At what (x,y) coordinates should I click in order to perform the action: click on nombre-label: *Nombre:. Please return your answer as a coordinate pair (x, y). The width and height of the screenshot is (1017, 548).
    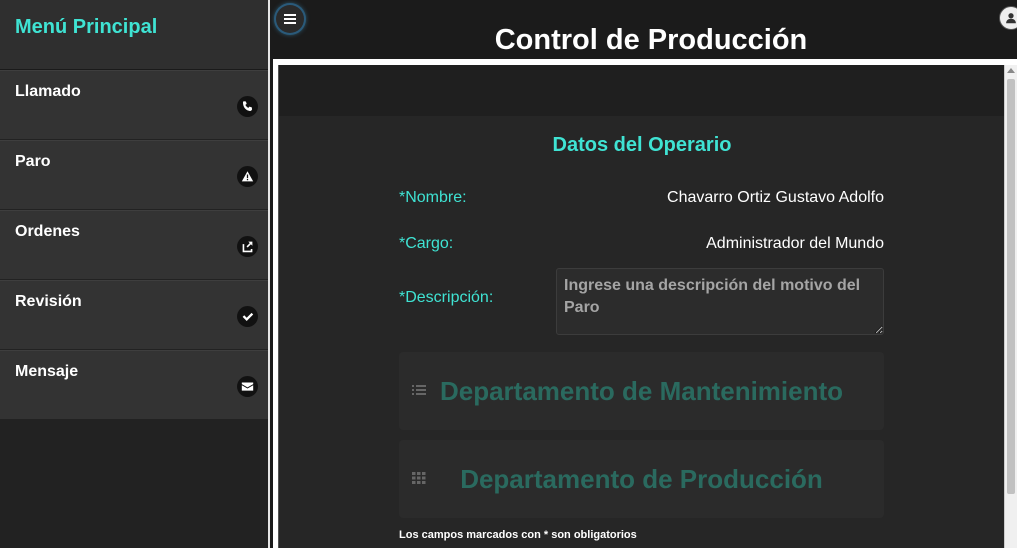
    Looking at the image, I should click on (433, 197).